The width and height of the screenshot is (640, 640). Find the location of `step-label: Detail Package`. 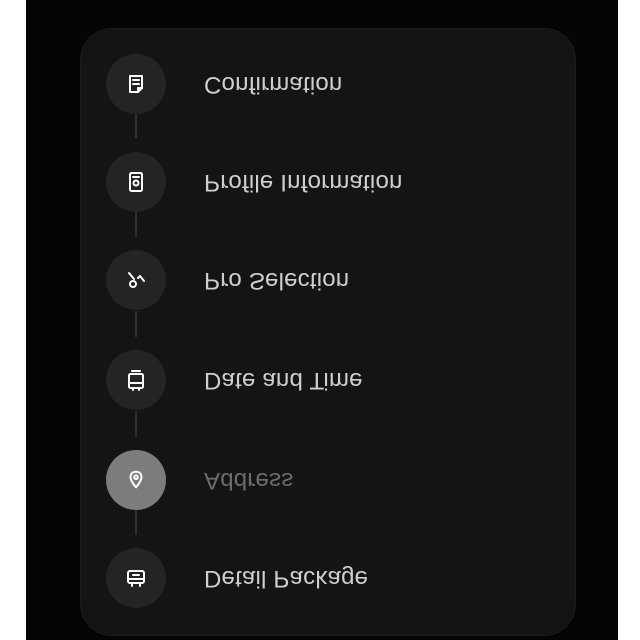

step-label: Detail Package is located at coordinates (286, 578).